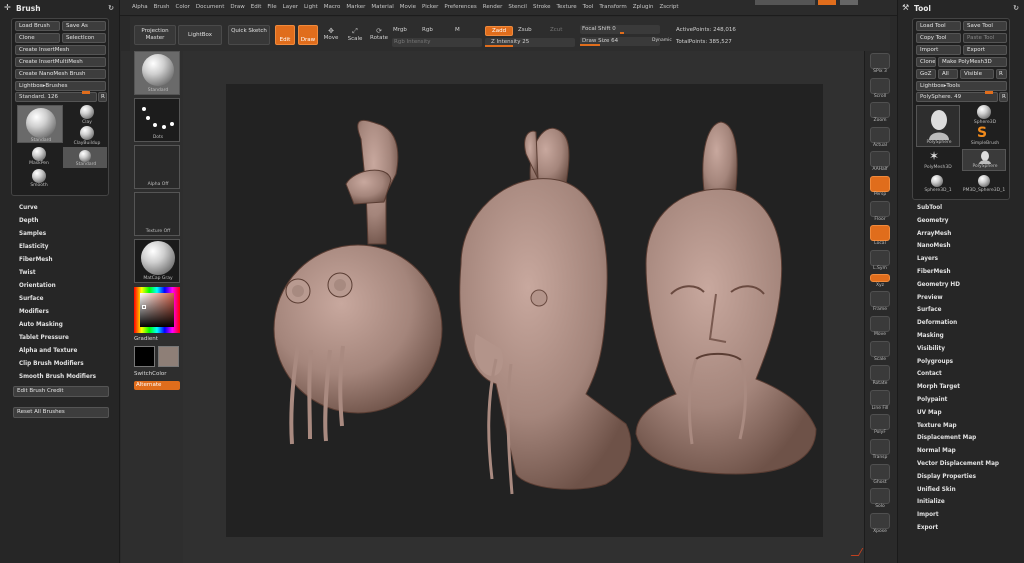 The height and width of the screenshot is (563, 1024). Describe the element at coordinates (880, 471) in the screenshot. I see `nav-ghost-button` at that location.